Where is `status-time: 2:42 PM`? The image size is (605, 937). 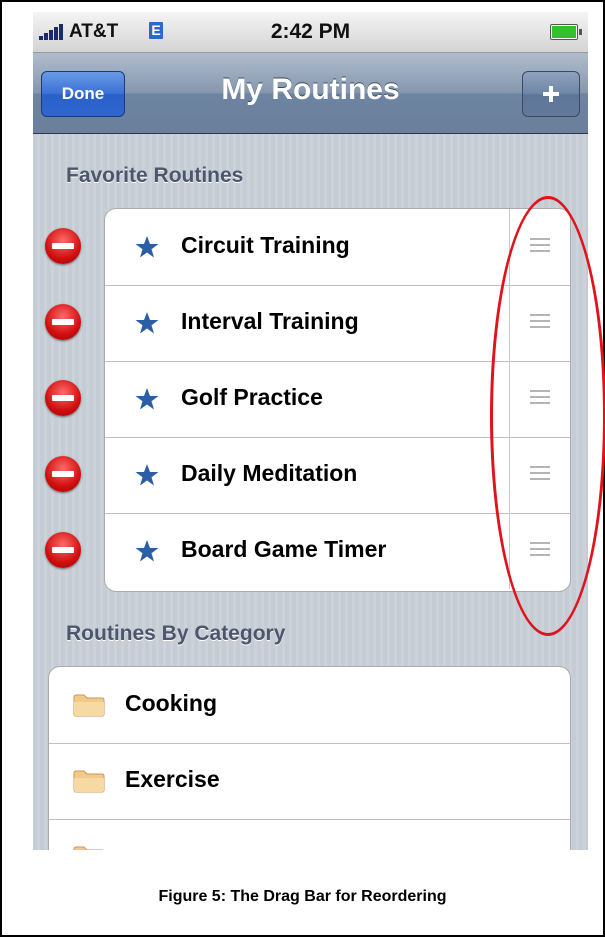
status-time: 2:42 PM is located at coordinates (310, 31).